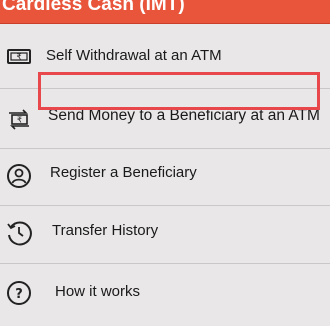  Describe the element at coordinates (19, 176) in the screenshot. I see `user-circle-icon` at that location.